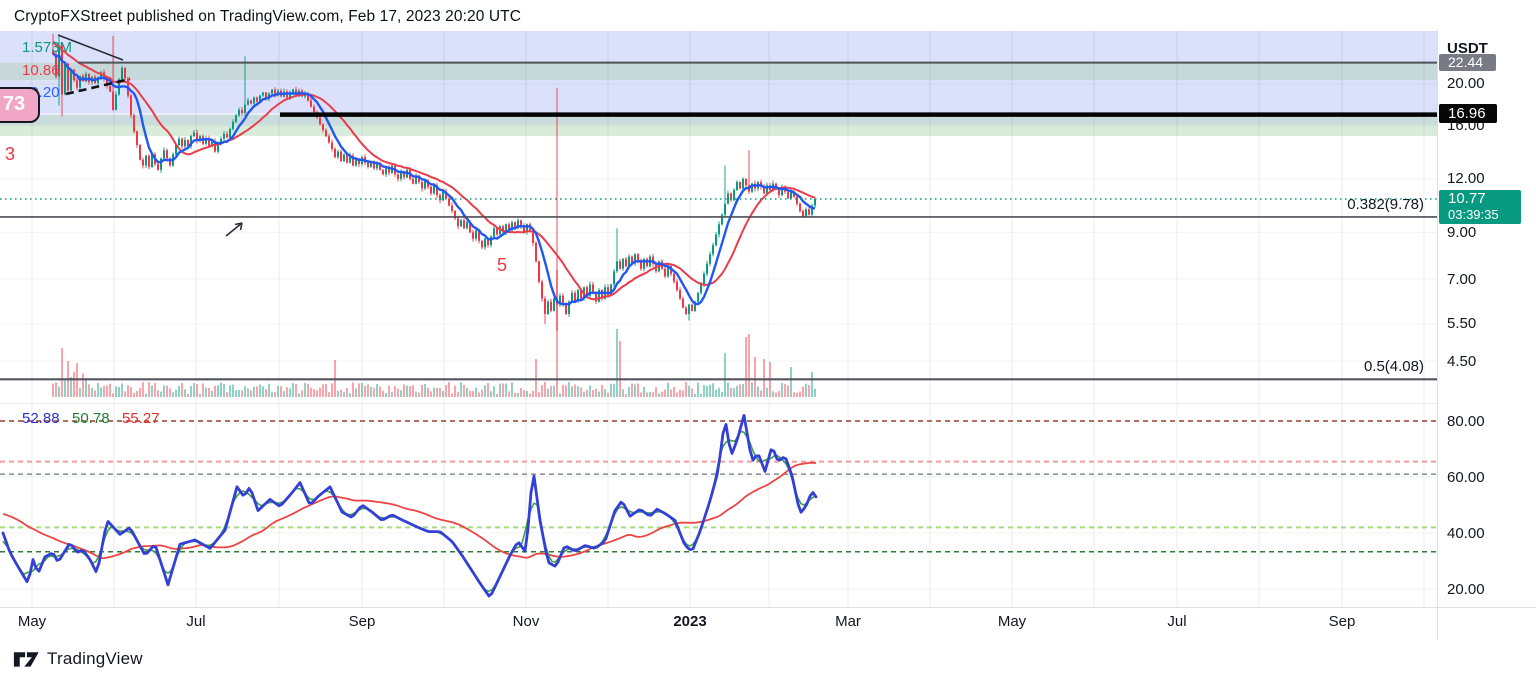 This screenshot has height=681, width=1536. Describe the element at coordinates (526, 621) in the screenshot. I see `time-axis-label: Nov` at that location.